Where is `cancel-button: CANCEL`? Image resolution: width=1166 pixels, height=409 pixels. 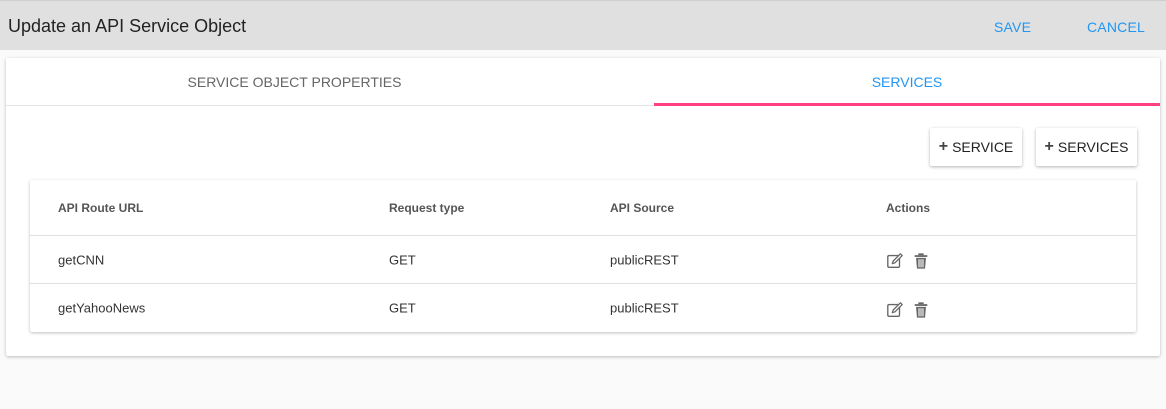 cancel-button: CANCEL is located at coordinates (1116, 27).